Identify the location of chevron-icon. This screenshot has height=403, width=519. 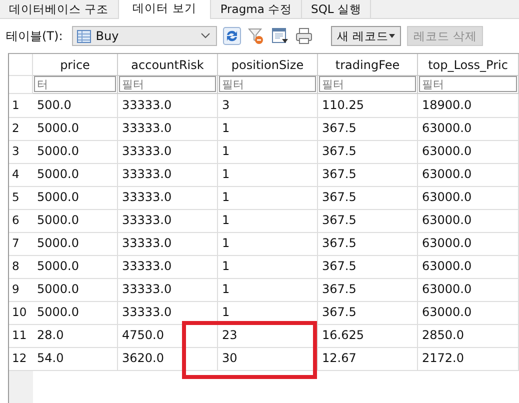
(205, 36).